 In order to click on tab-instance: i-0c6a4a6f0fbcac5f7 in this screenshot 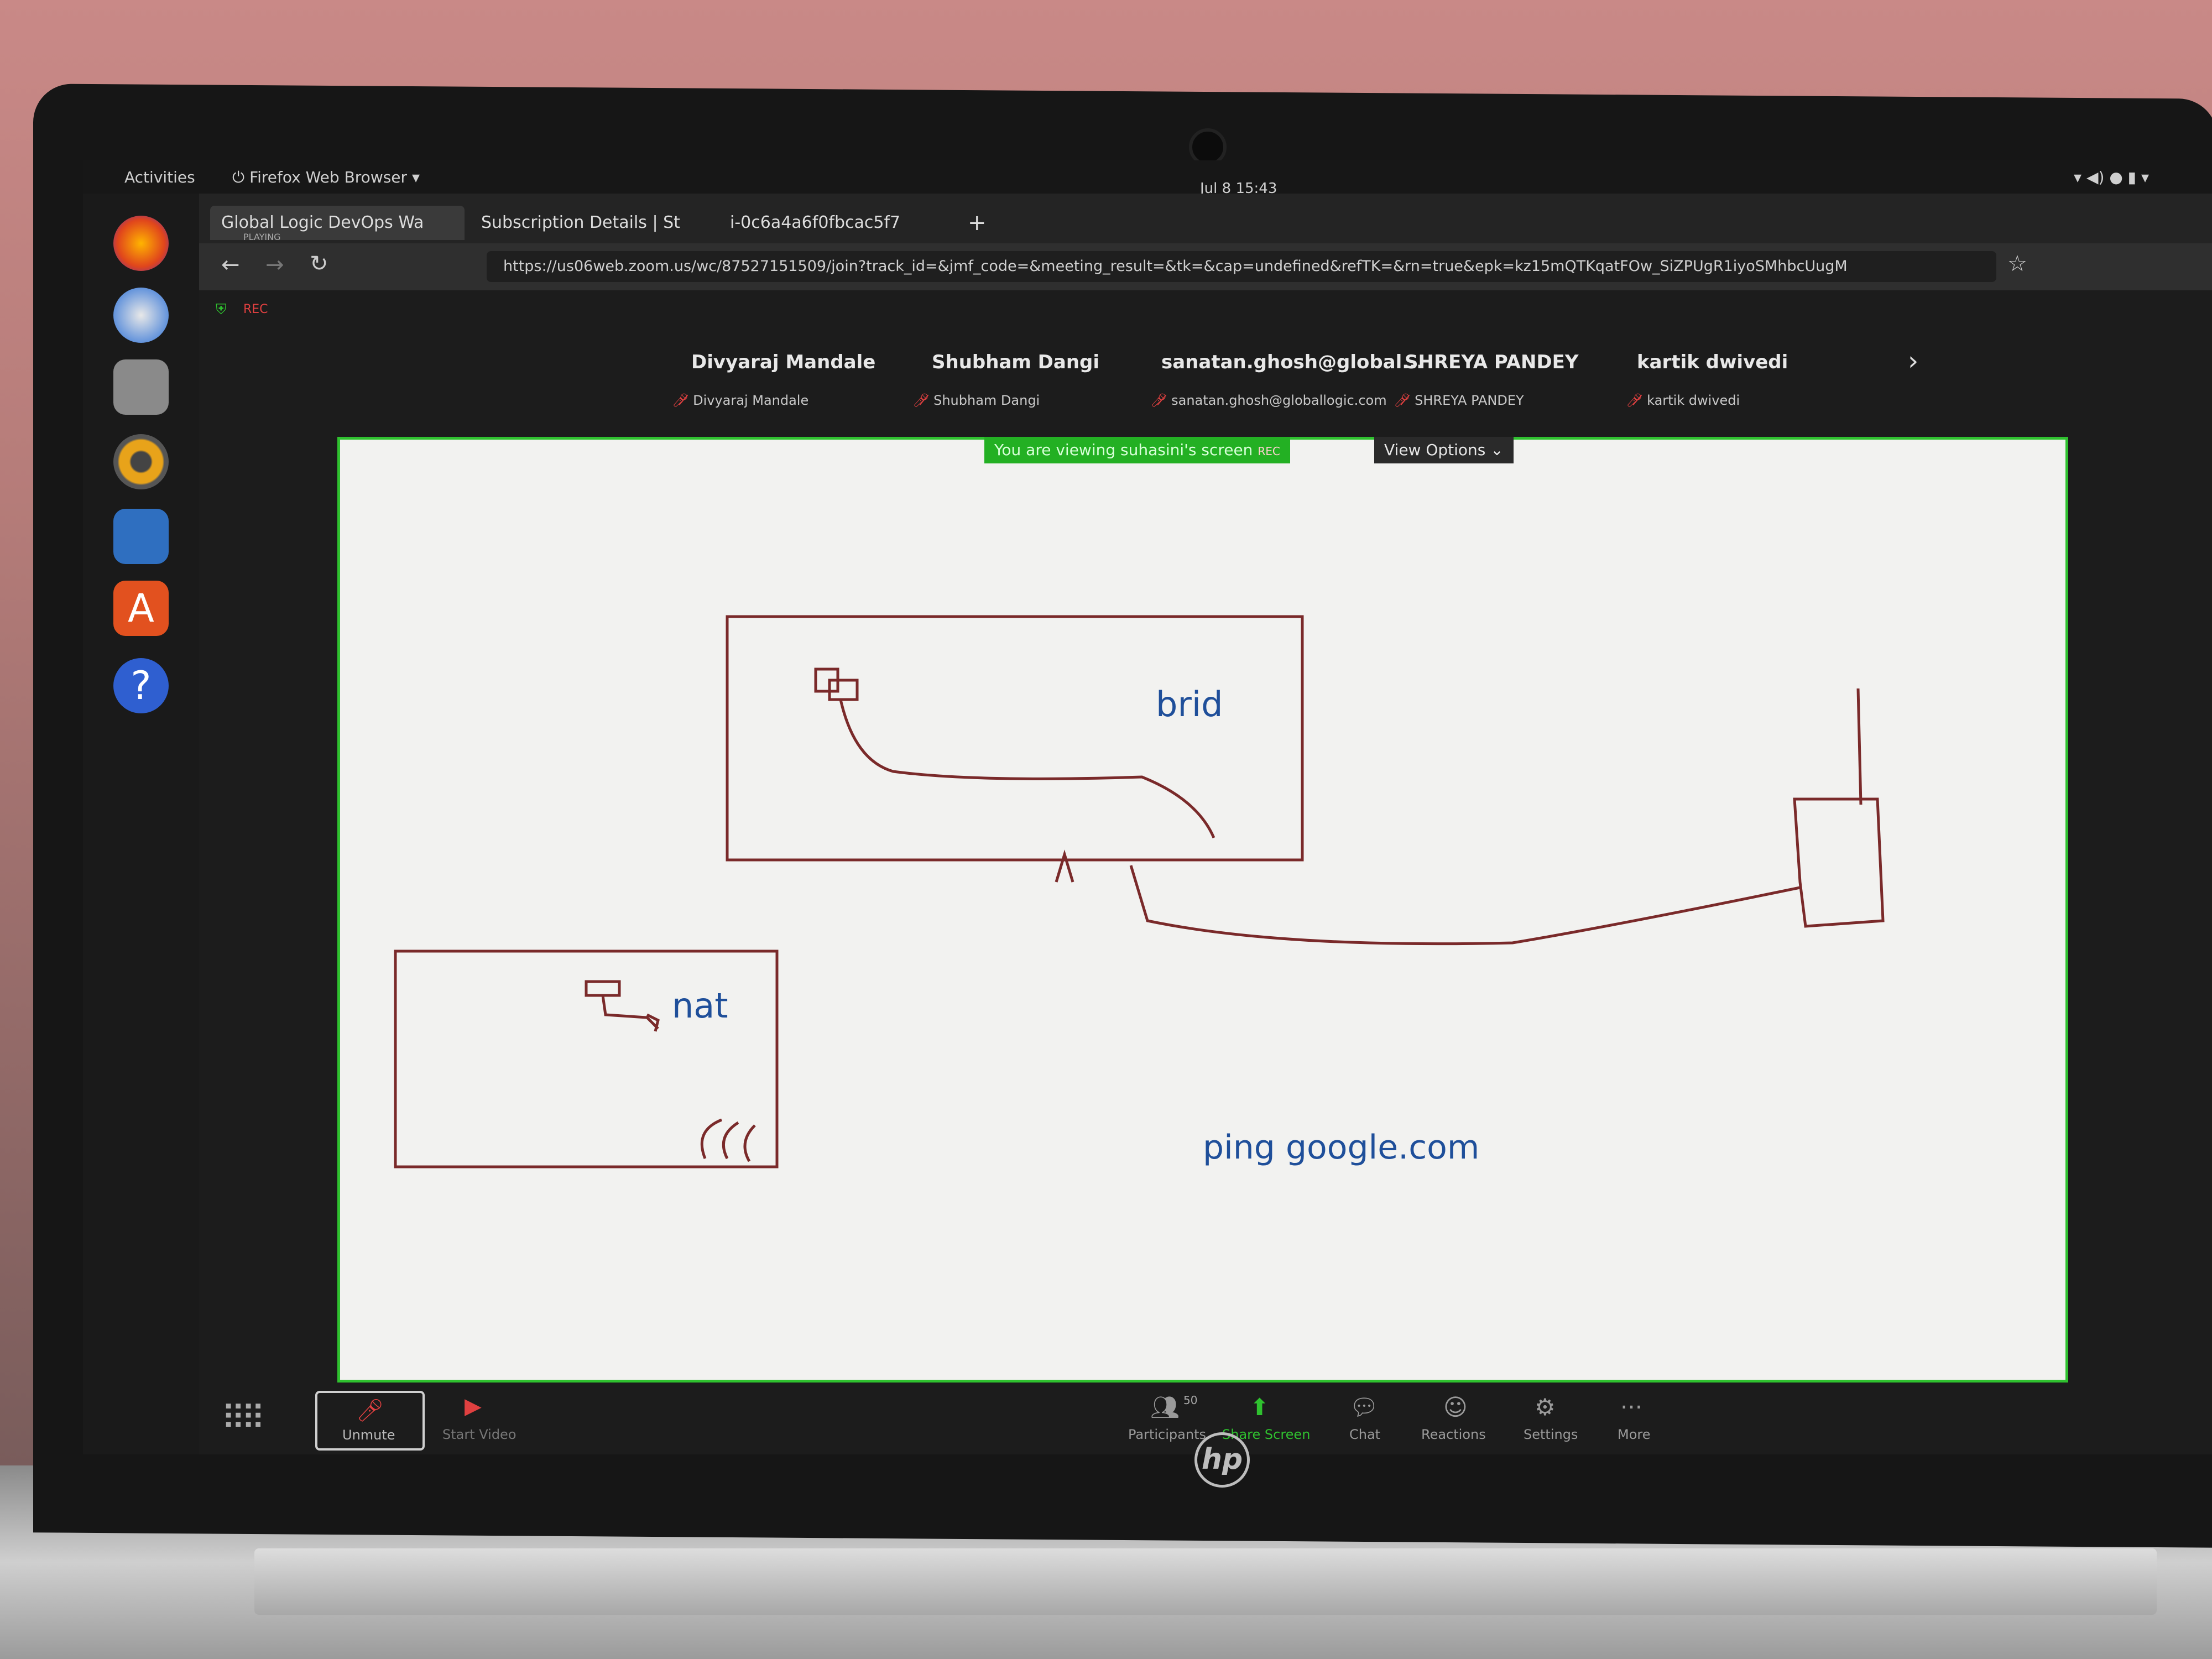, I will do `click(835, 223)`.